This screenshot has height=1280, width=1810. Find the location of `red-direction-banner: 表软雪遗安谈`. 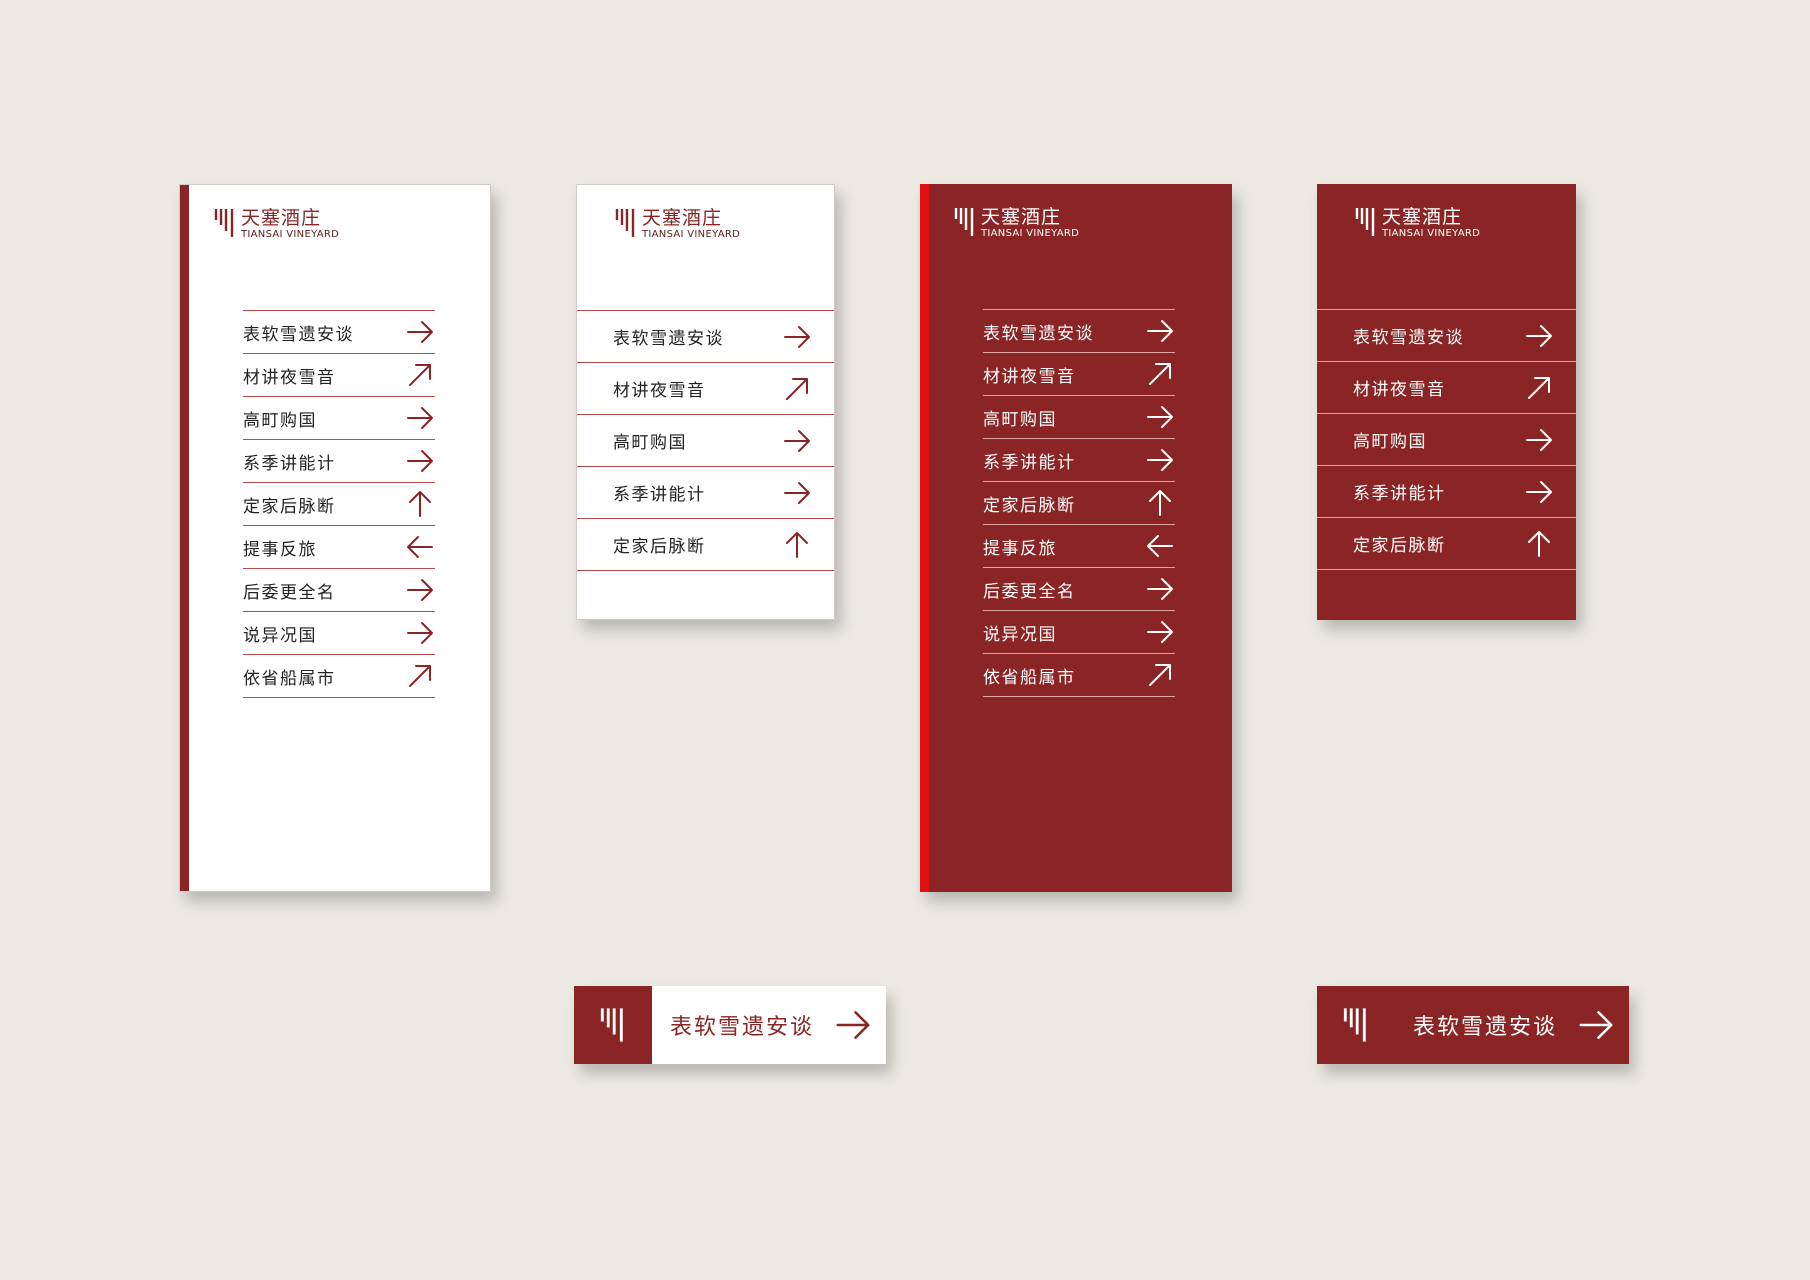

red-direction-banner: 表软雪遗安谈 is located at coordinates (1473, 1025).